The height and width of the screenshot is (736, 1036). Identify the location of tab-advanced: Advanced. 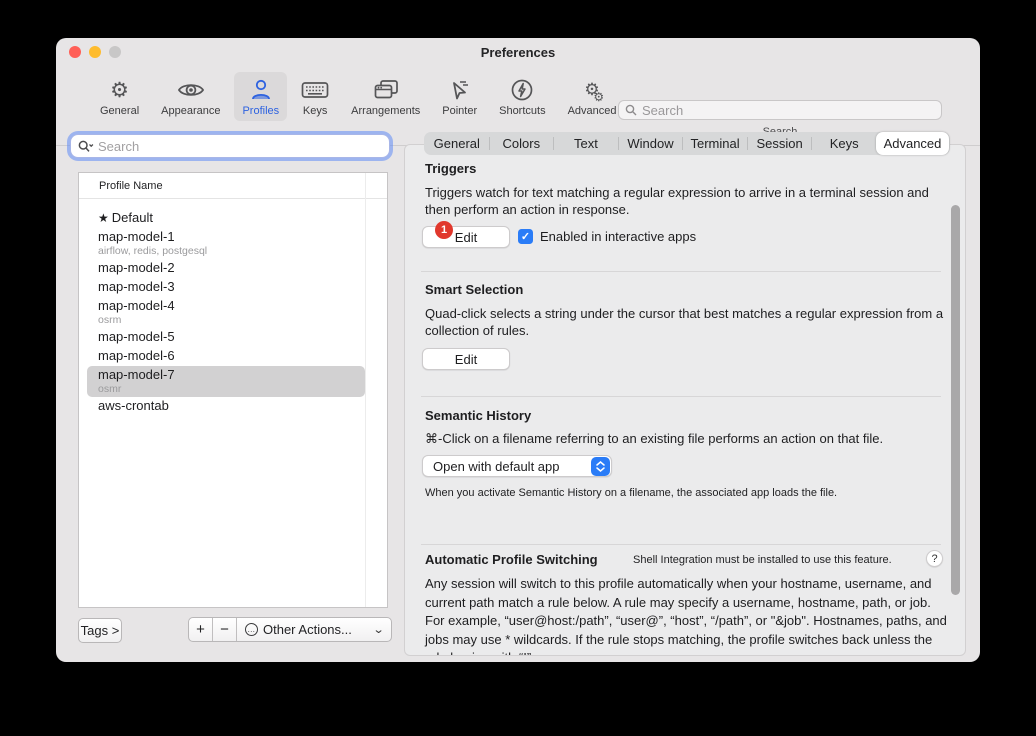
(912, 143).